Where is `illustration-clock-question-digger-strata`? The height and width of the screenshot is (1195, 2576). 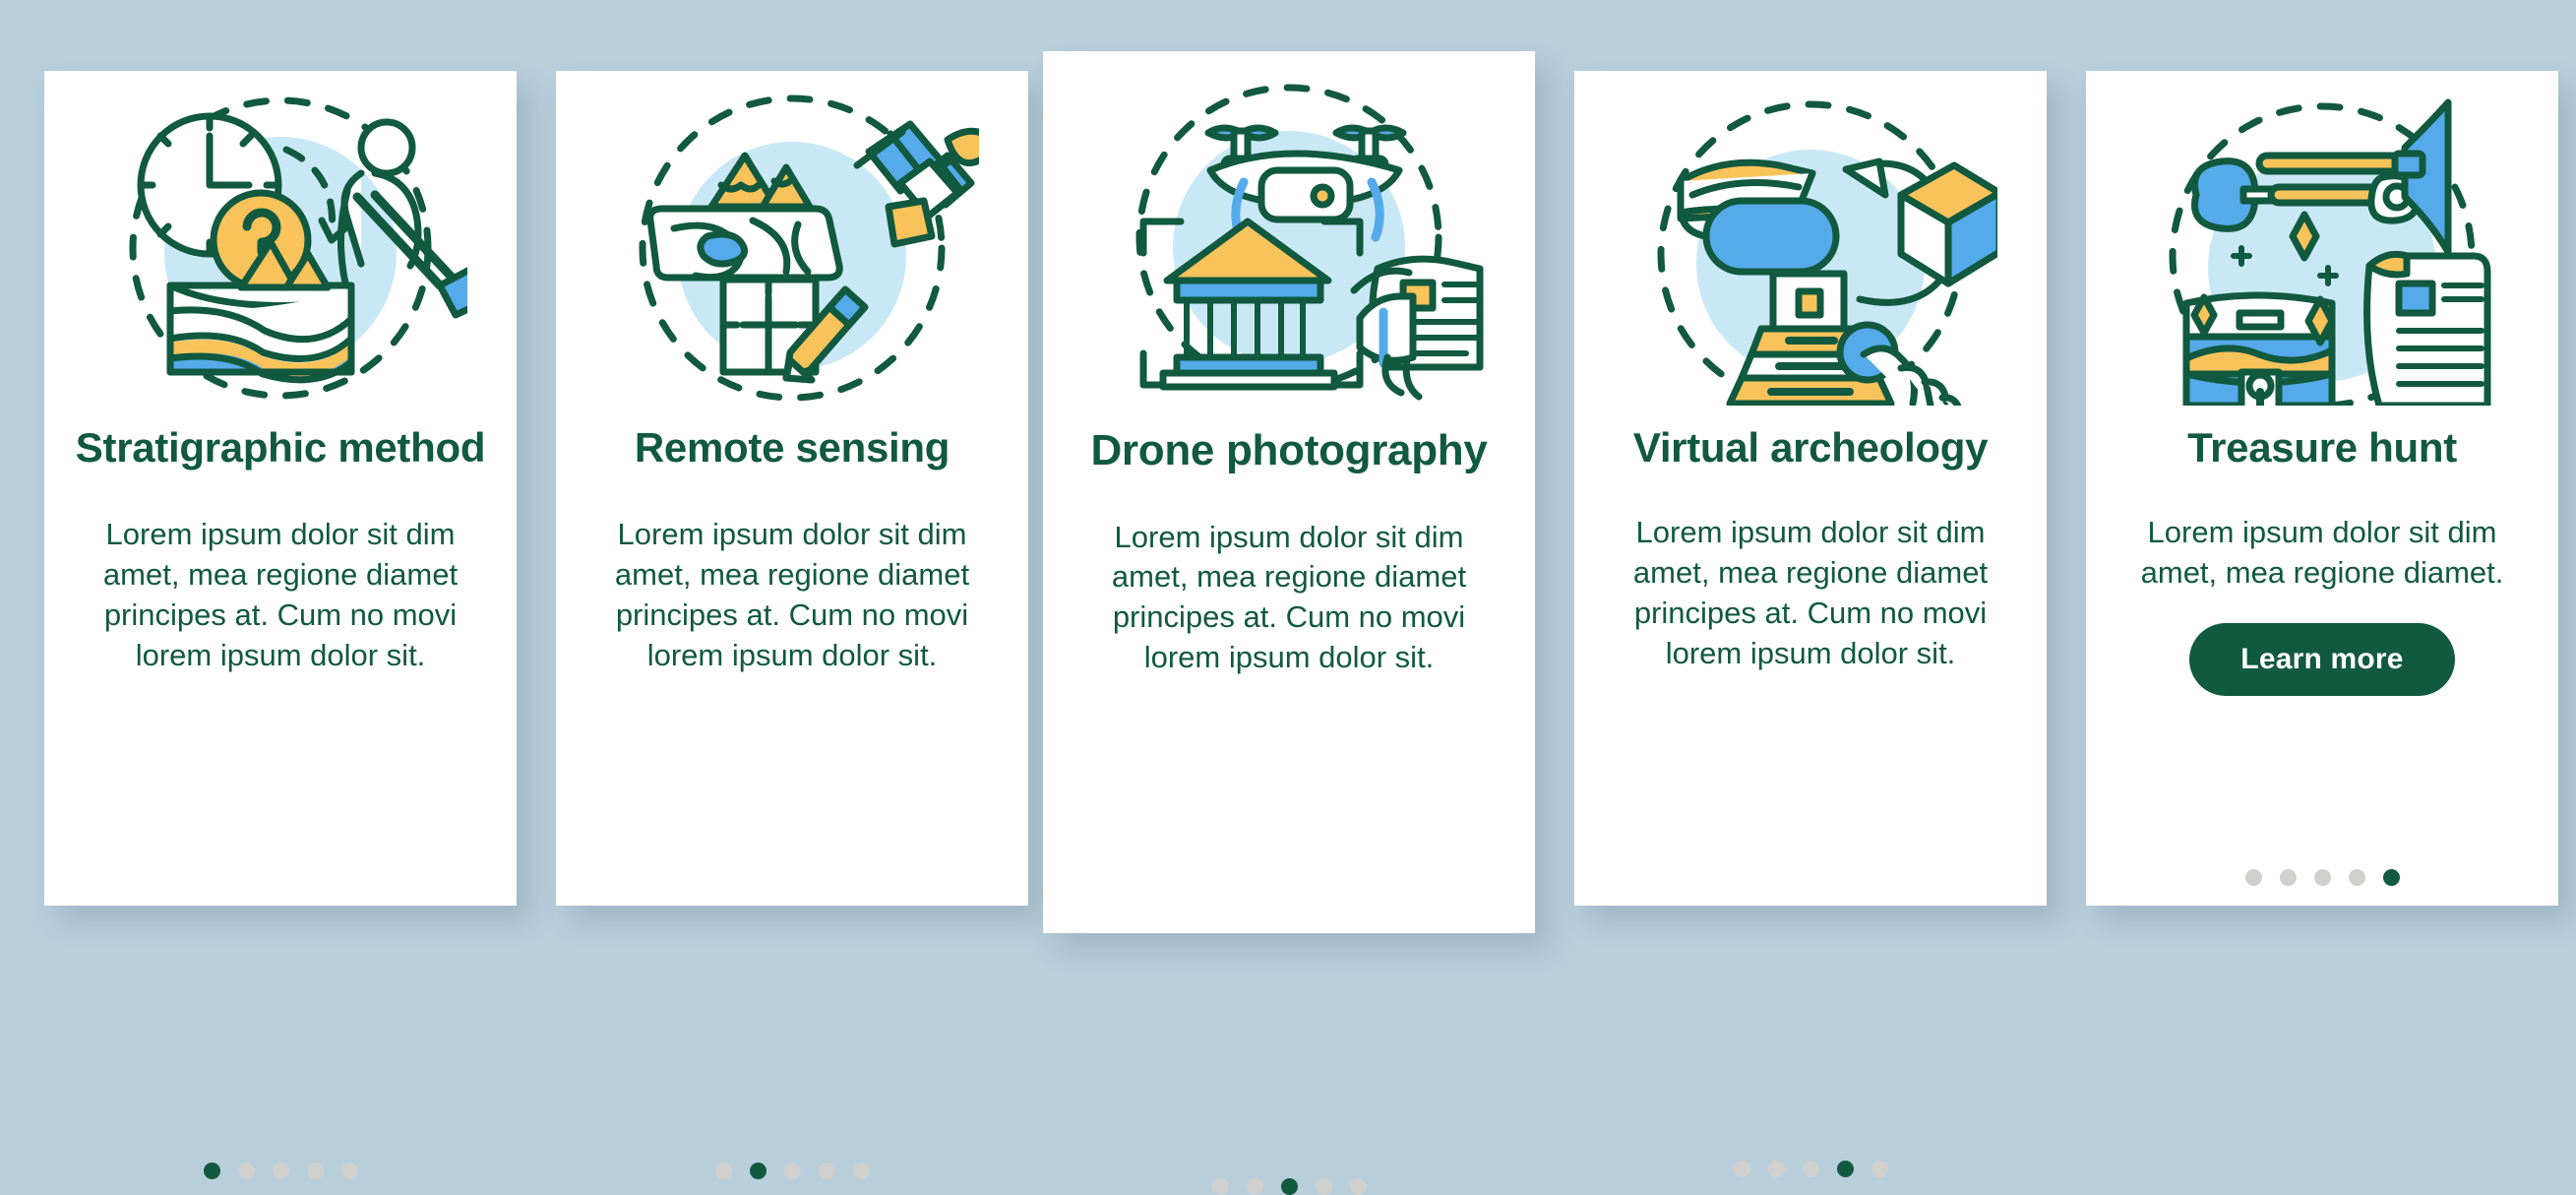
illustration-clock-question-digger-strata is located at coordinates (280, 248).